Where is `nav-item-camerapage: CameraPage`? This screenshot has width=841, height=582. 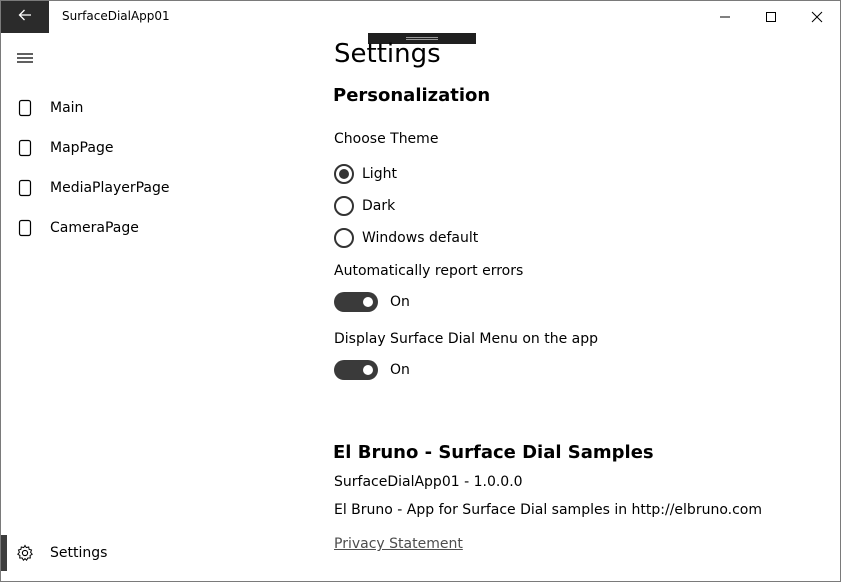
nav-item-camerapage: CameraPage is located at coordinates (151, 228).